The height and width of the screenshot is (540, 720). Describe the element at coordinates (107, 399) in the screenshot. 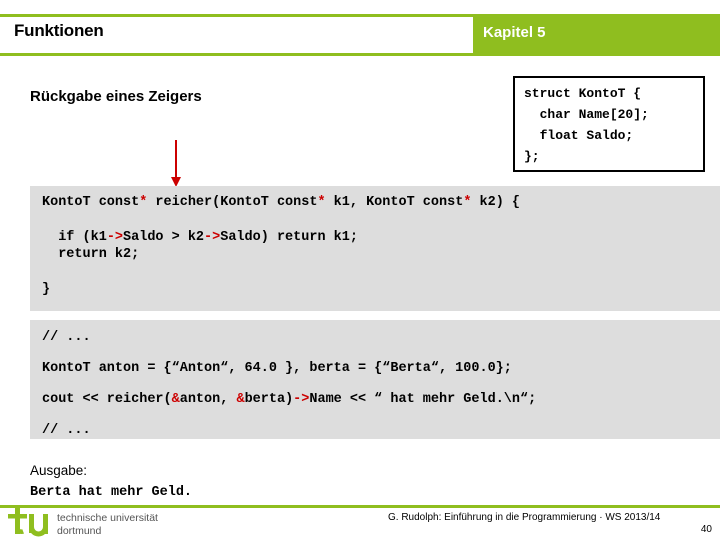

I see `code-fragment: cout << reicher(` at that location.